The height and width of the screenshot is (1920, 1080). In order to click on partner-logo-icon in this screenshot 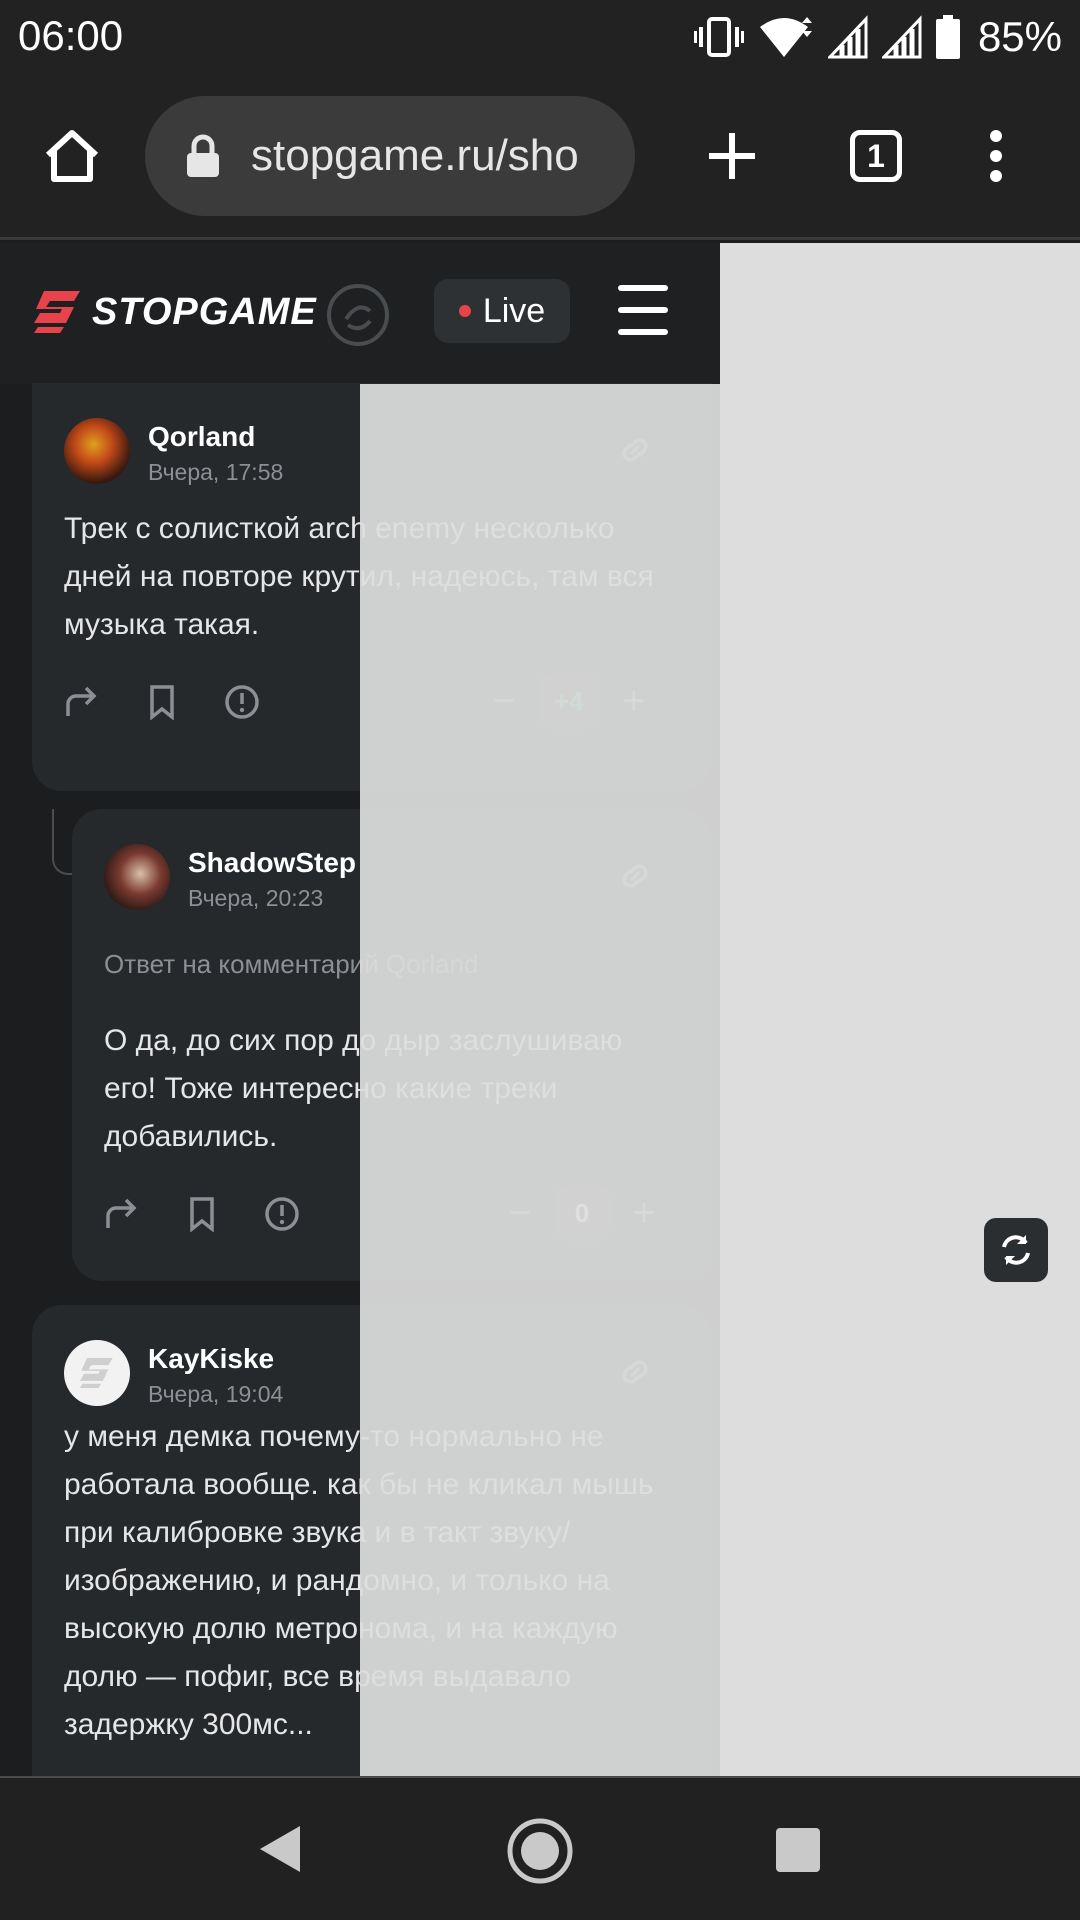, I will do `click(358, 315)`.